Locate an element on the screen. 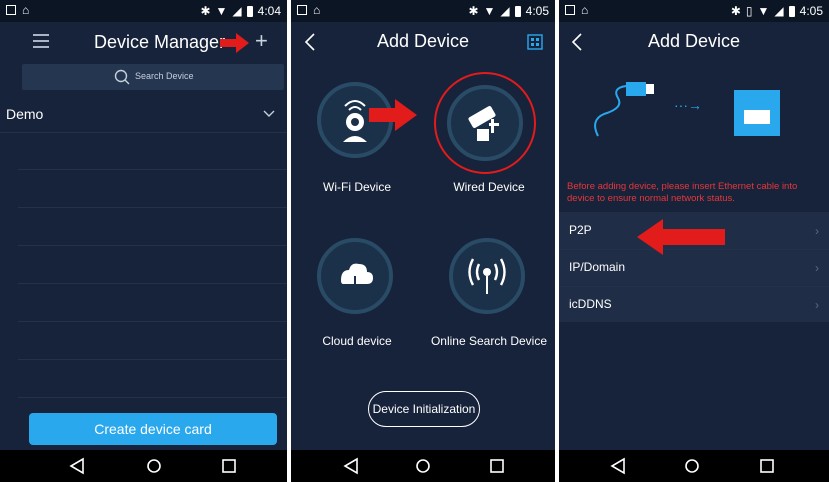 The image size is (829, 482). search-input: Search Device is located at coordinates (164, 76).